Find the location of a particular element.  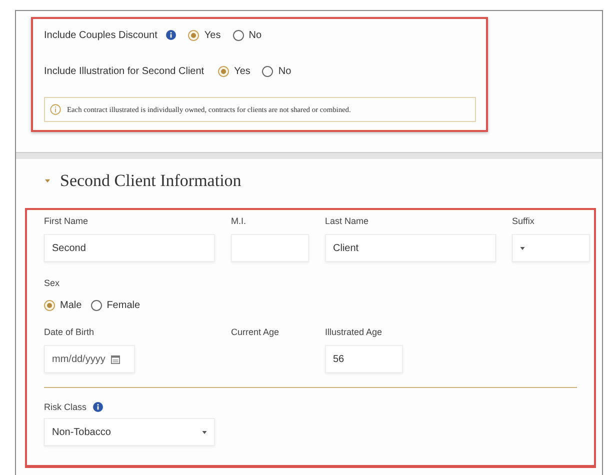

field-label: M.I. is located at coordinates (238, 221).